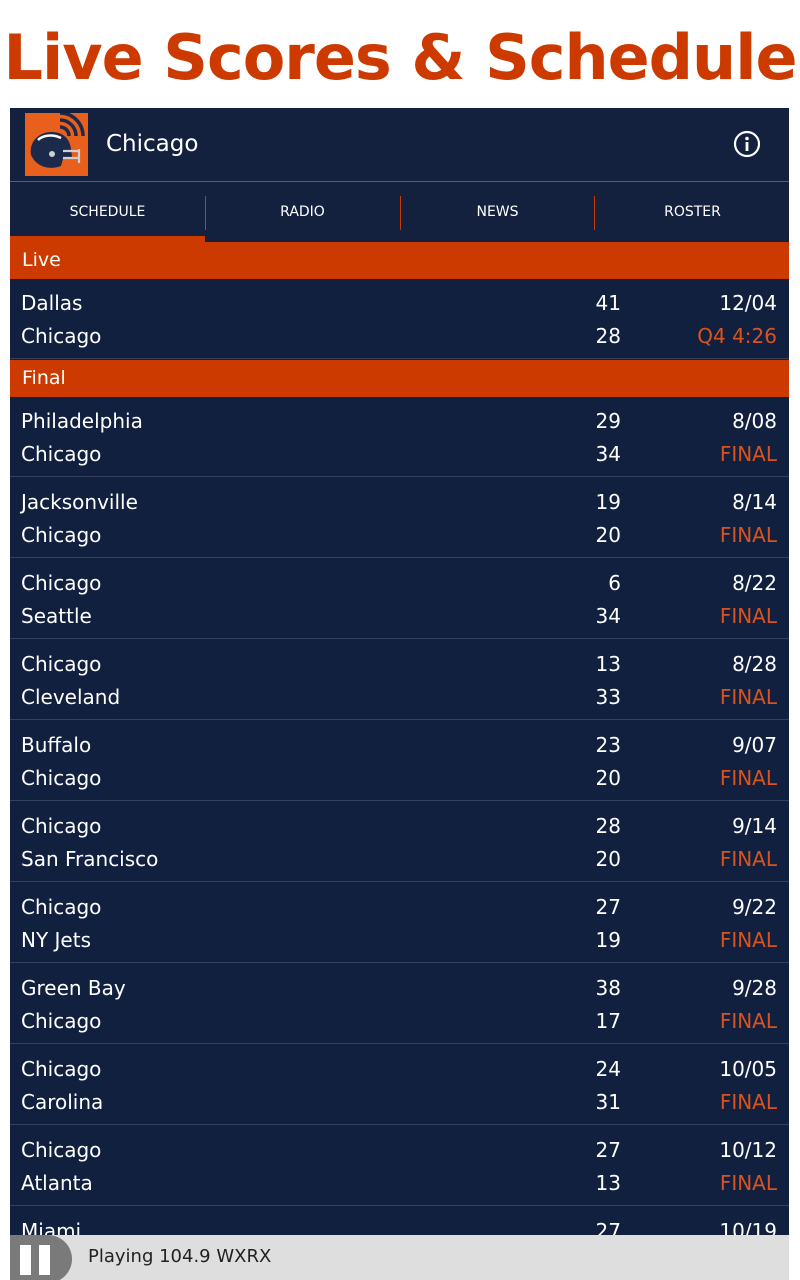  I want to click on game-date: 8/08, so click(754, 421).